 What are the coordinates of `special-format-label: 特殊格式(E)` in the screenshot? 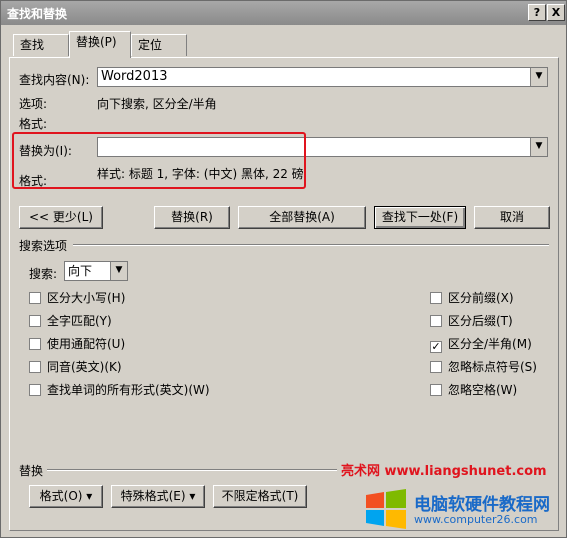 It's located at (153, 496).